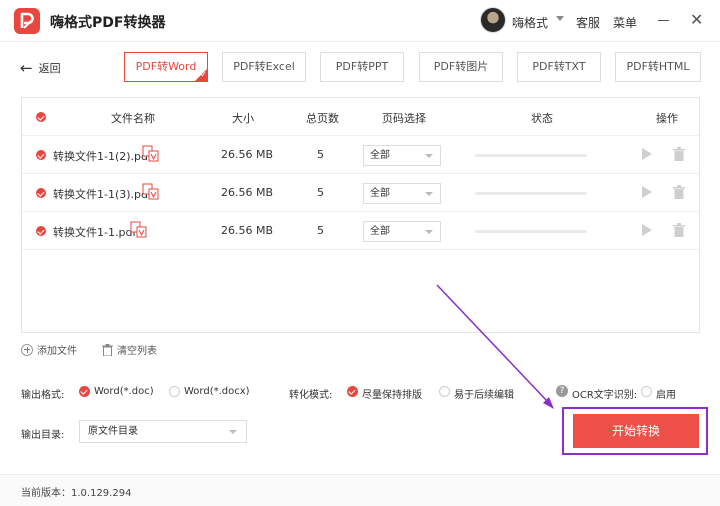  Describe the element at coordinates (360, 490) in the screenshot. I see `status-bar: 当前版本：1.0.129.294` at that location.